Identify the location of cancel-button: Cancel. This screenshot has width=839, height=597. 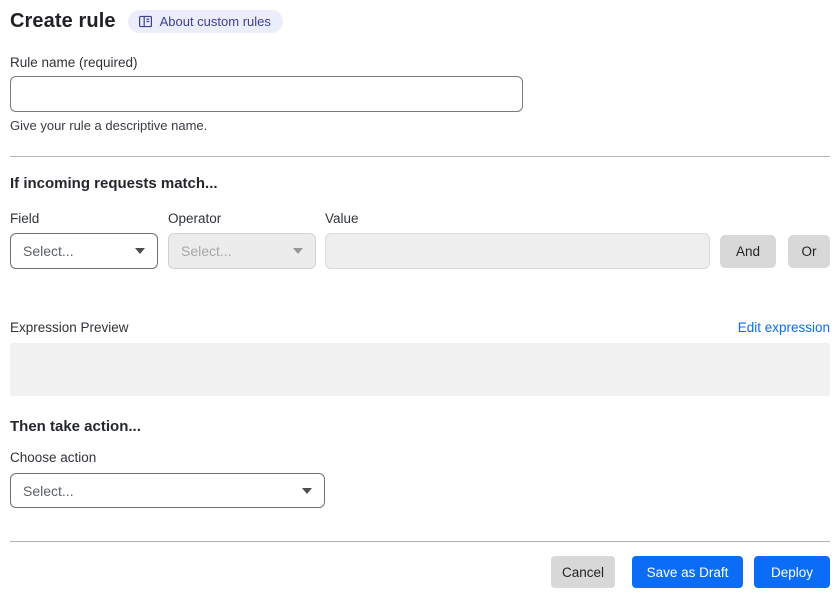
(583, 572).